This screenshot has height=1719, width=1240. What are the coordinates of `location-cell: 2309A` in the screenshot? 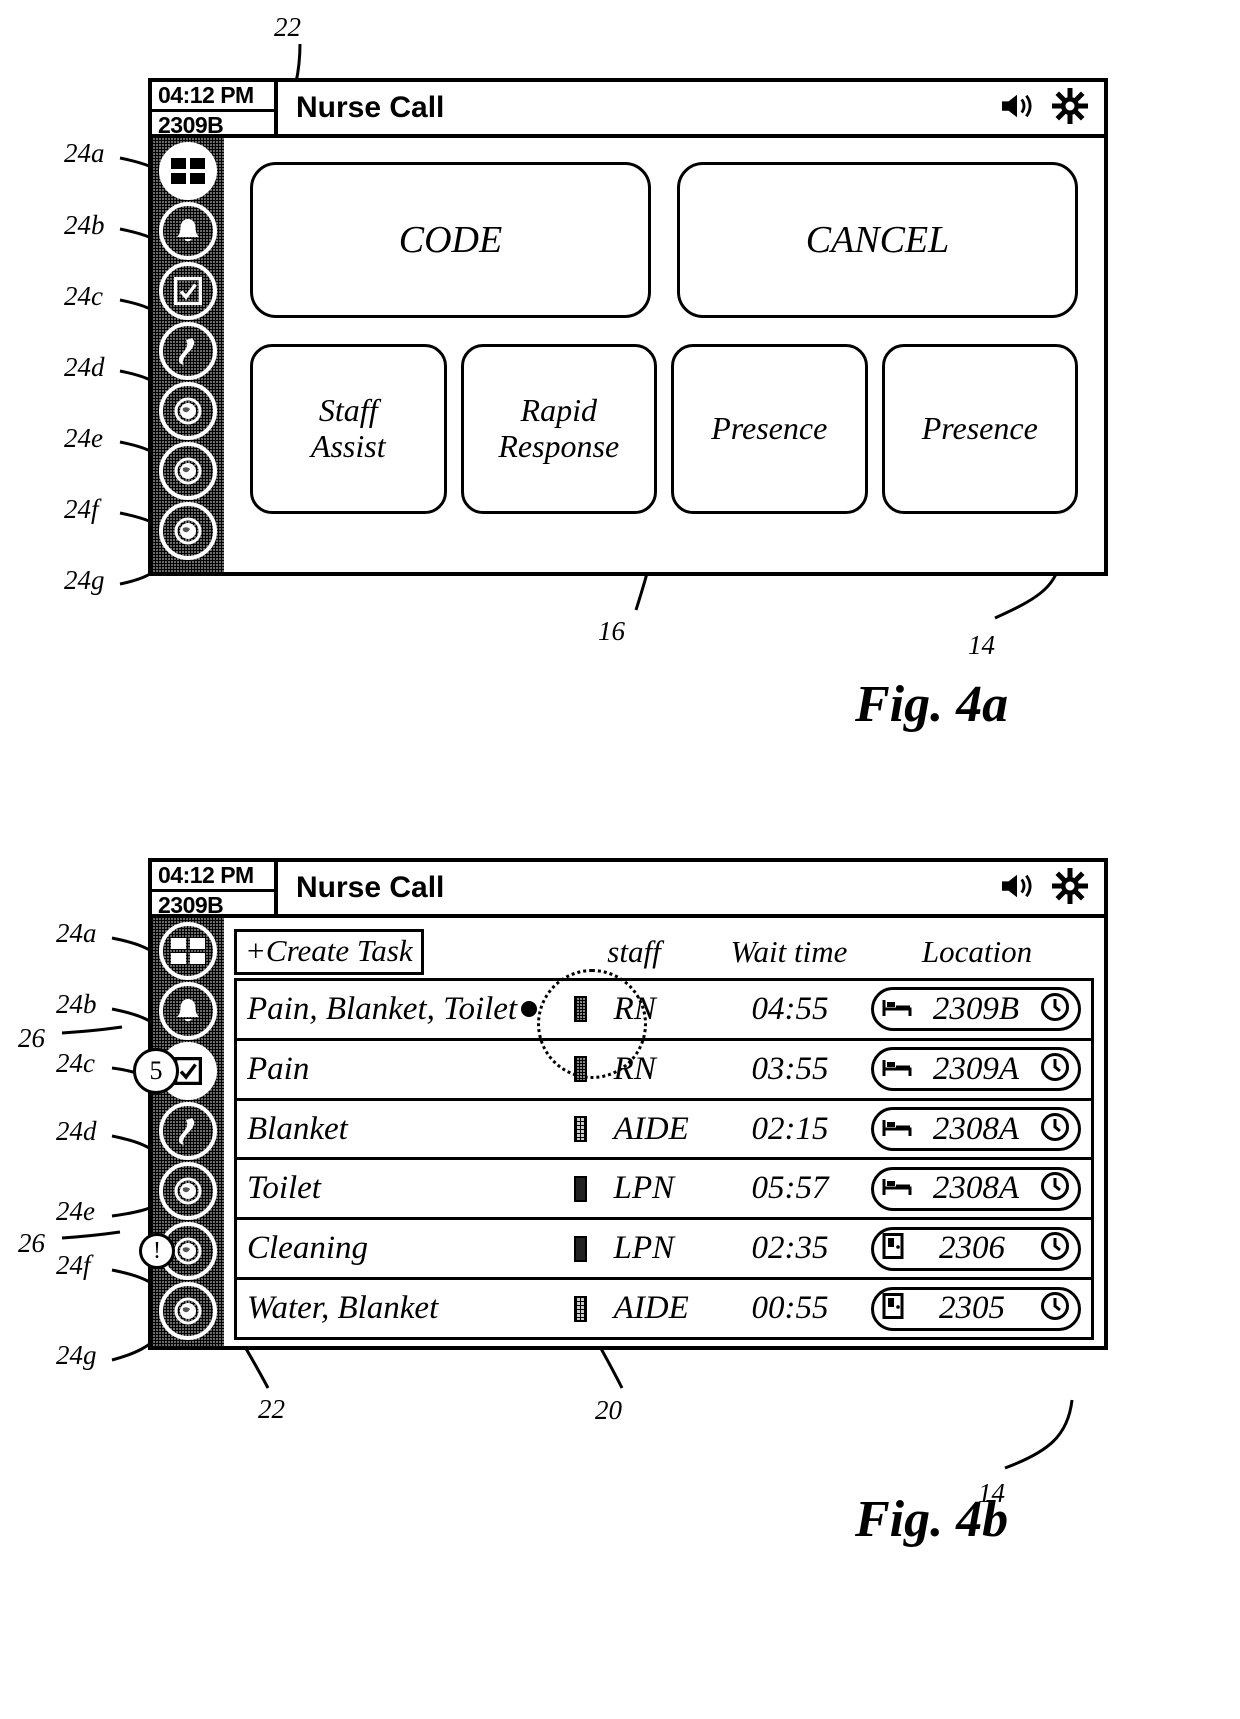 It's located at (981, 1069).